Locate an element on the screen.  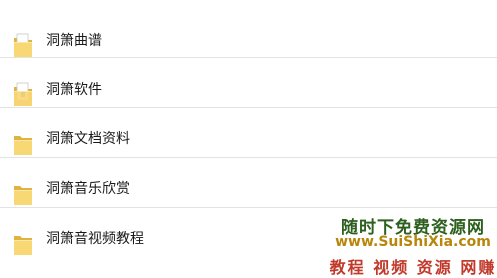
watermark-url: www.SuiShiXia.com is located at coordinates (413, 242).